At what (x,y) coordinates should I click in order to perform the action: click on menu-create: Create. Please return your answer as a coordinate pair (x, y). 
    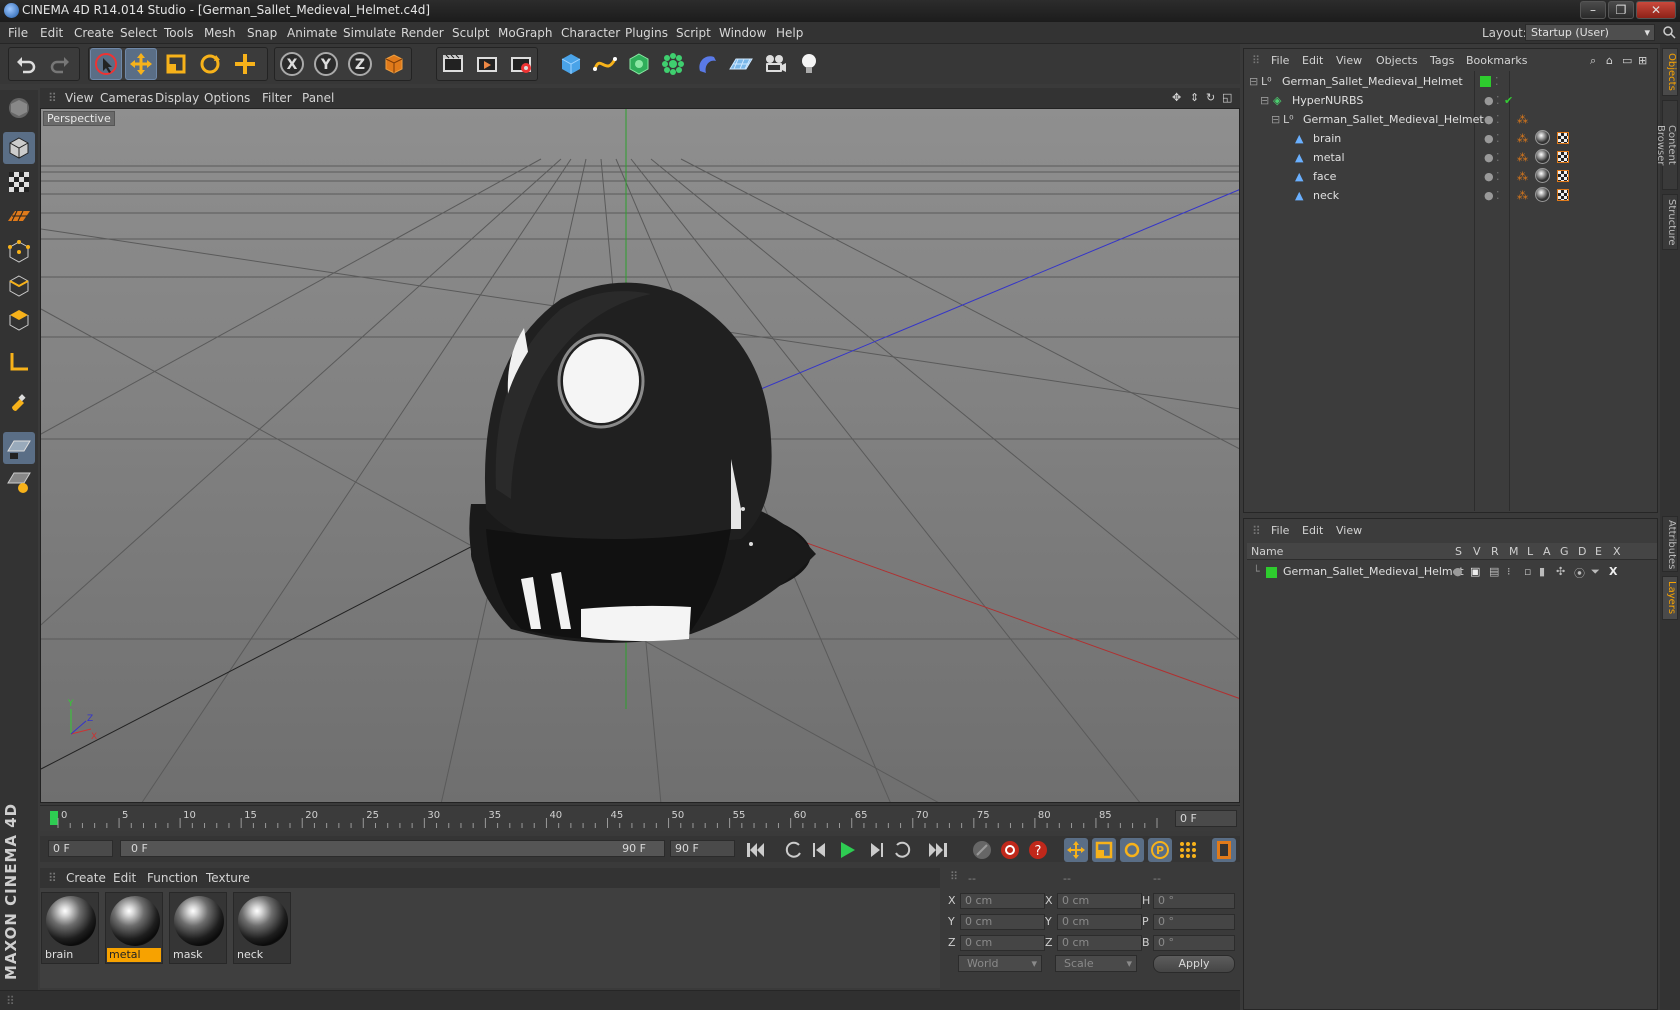
    Looking at the image, I should click on (94, 33).